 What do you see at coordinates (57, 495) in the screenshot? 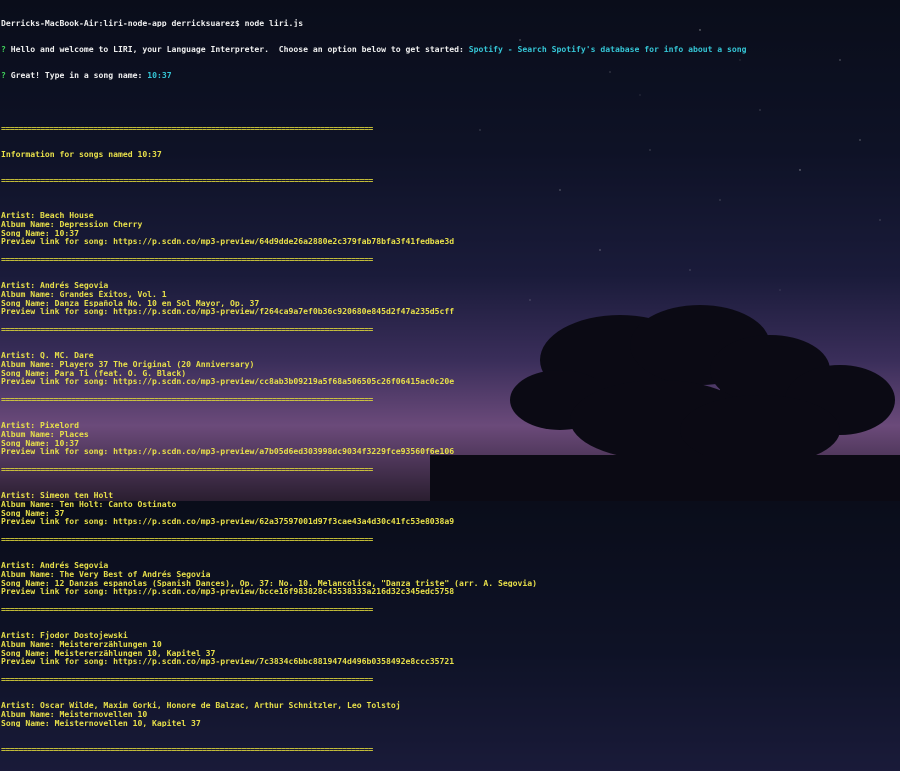
I see `artist-line: Artist: Simeon ten Holt` at bounding box center [57, 495].